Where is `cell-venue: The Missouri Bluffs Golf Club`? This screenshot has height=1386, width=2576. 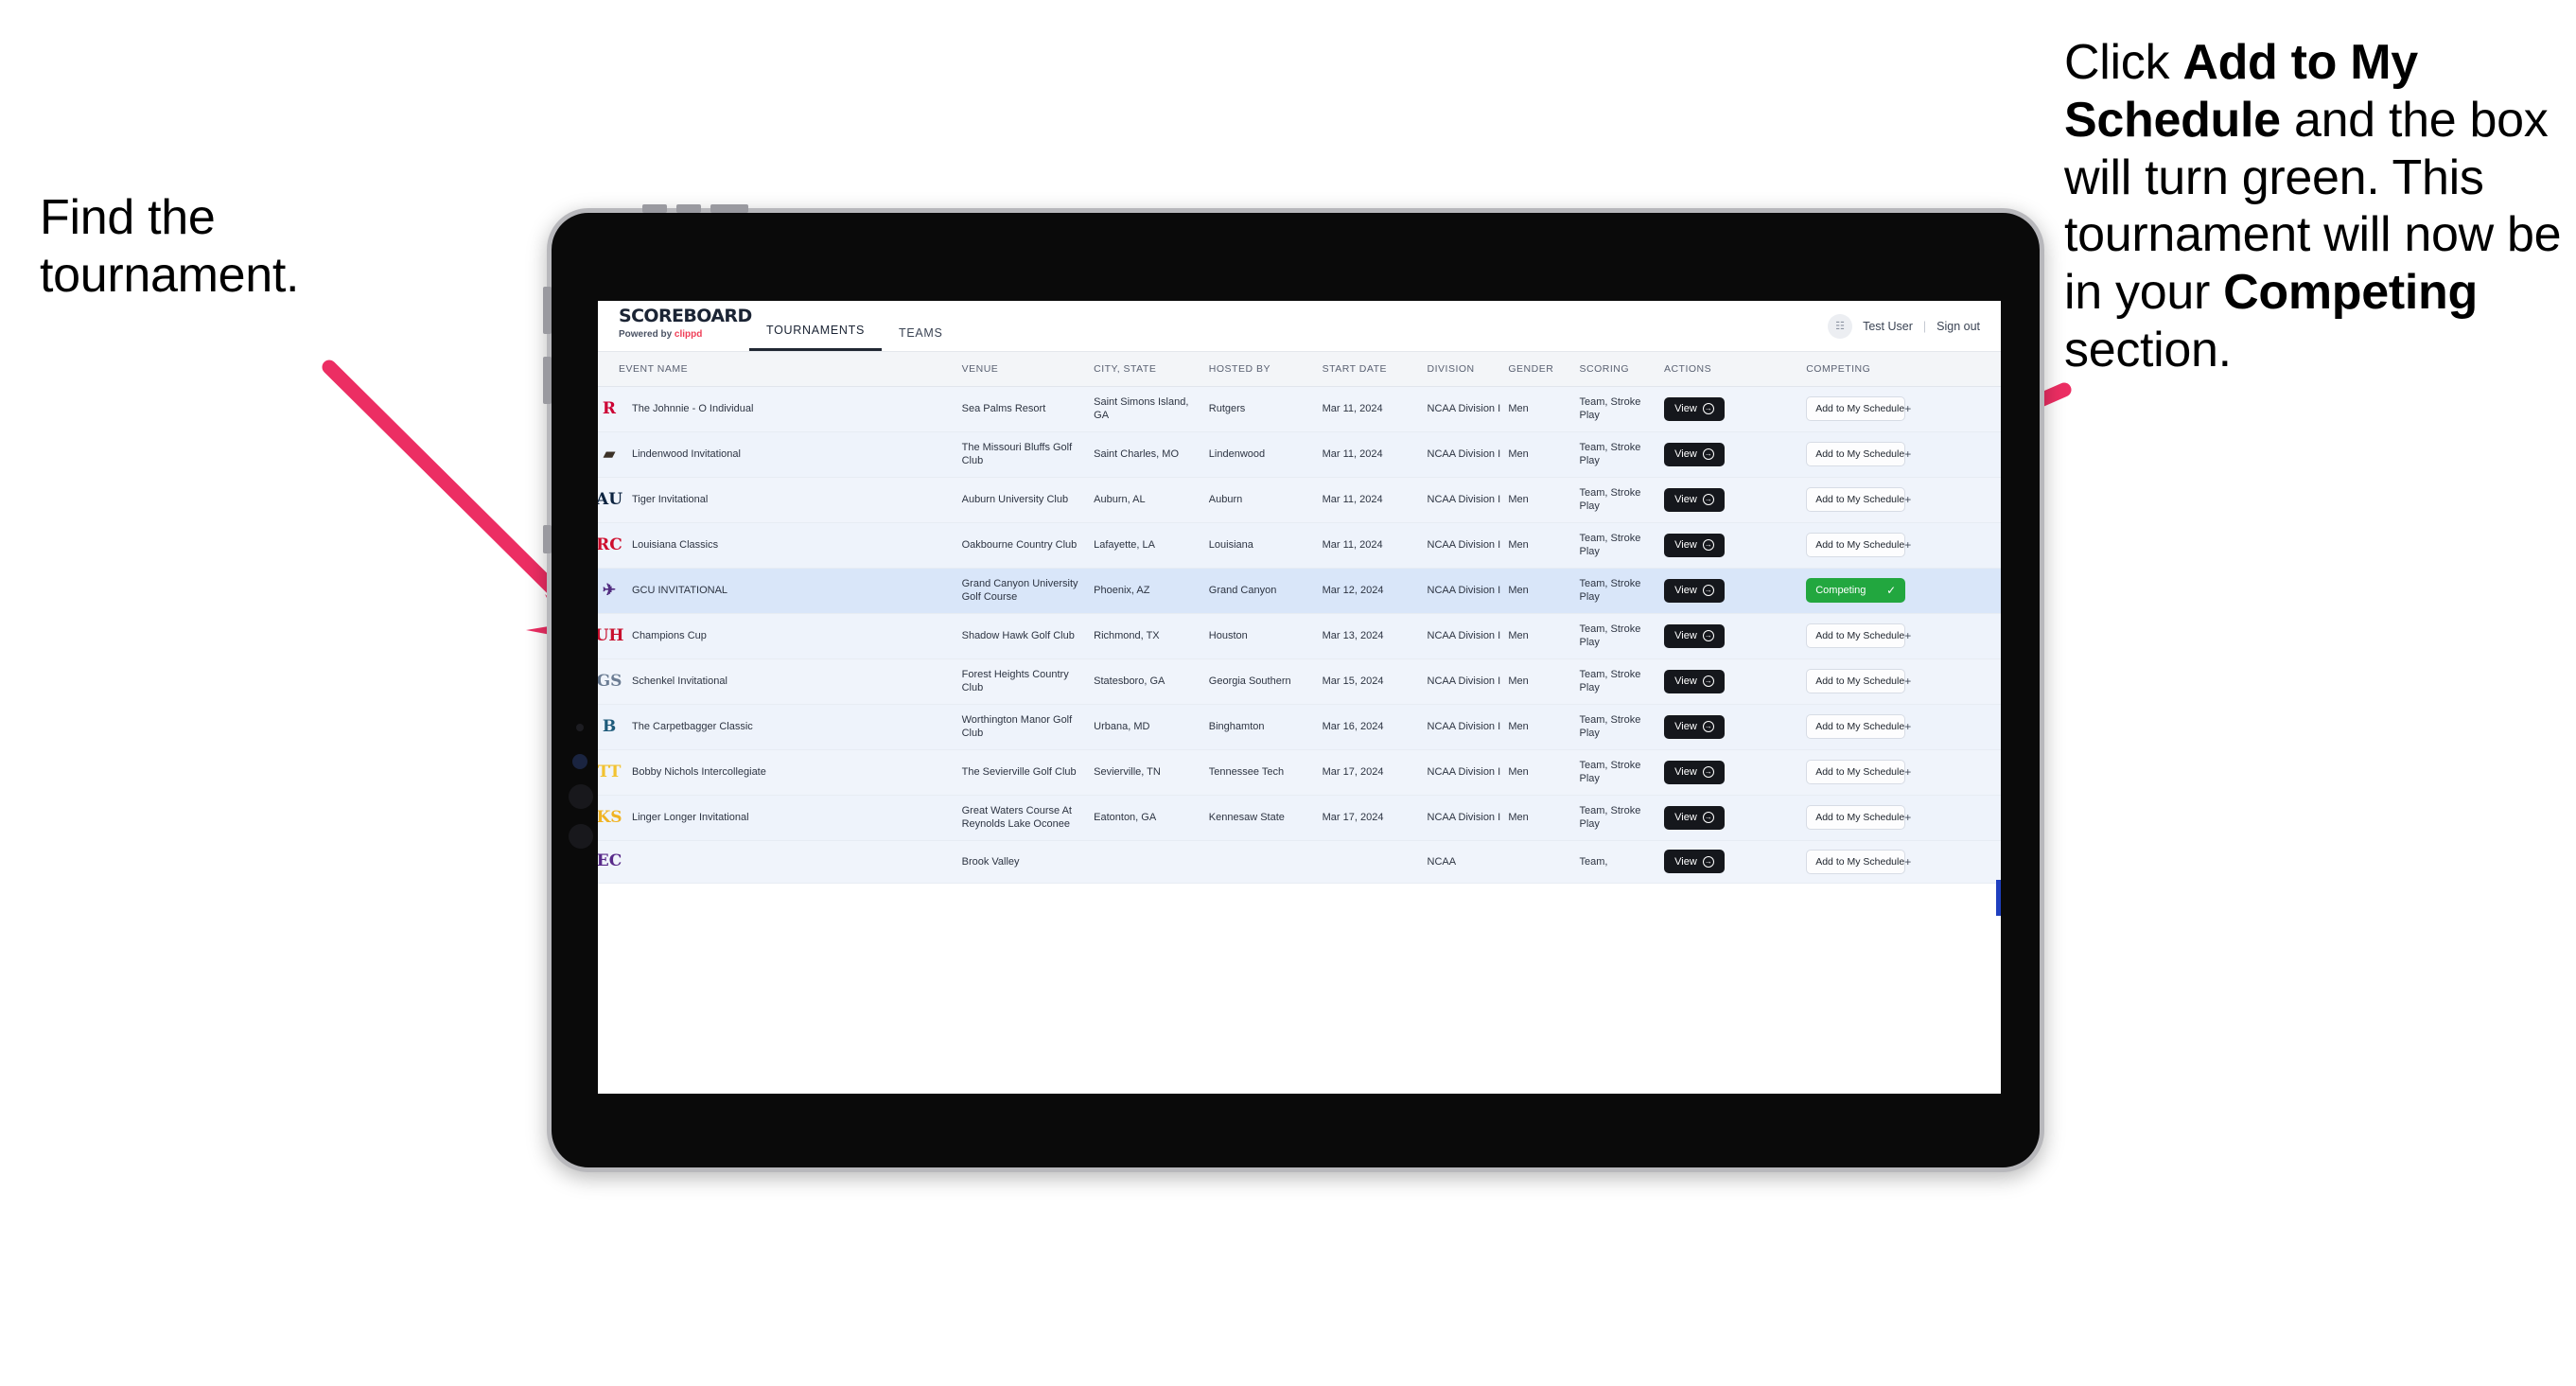
cell-venue: The Missouri Bluffs Golf Club is located at coordinates (1028, 454).